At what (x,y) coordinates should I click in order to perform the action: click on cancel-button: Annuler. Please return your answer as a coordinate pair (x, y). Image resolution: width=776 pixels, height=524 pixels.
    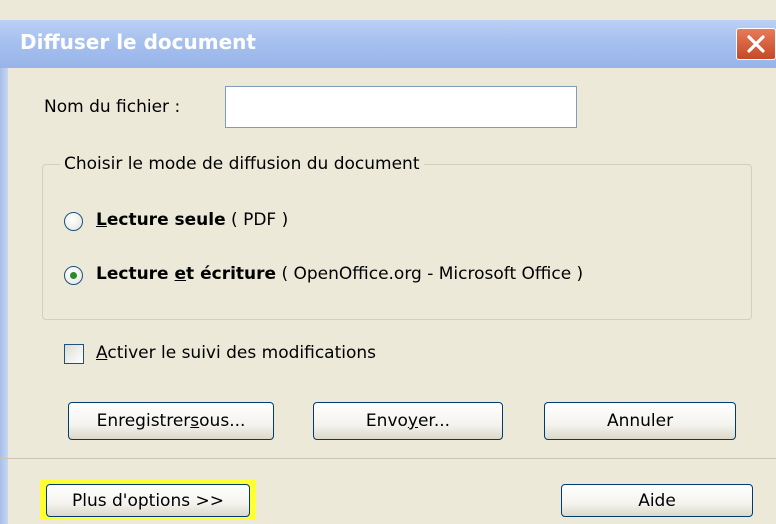
    Looking at the image, I should click on (640, 421).